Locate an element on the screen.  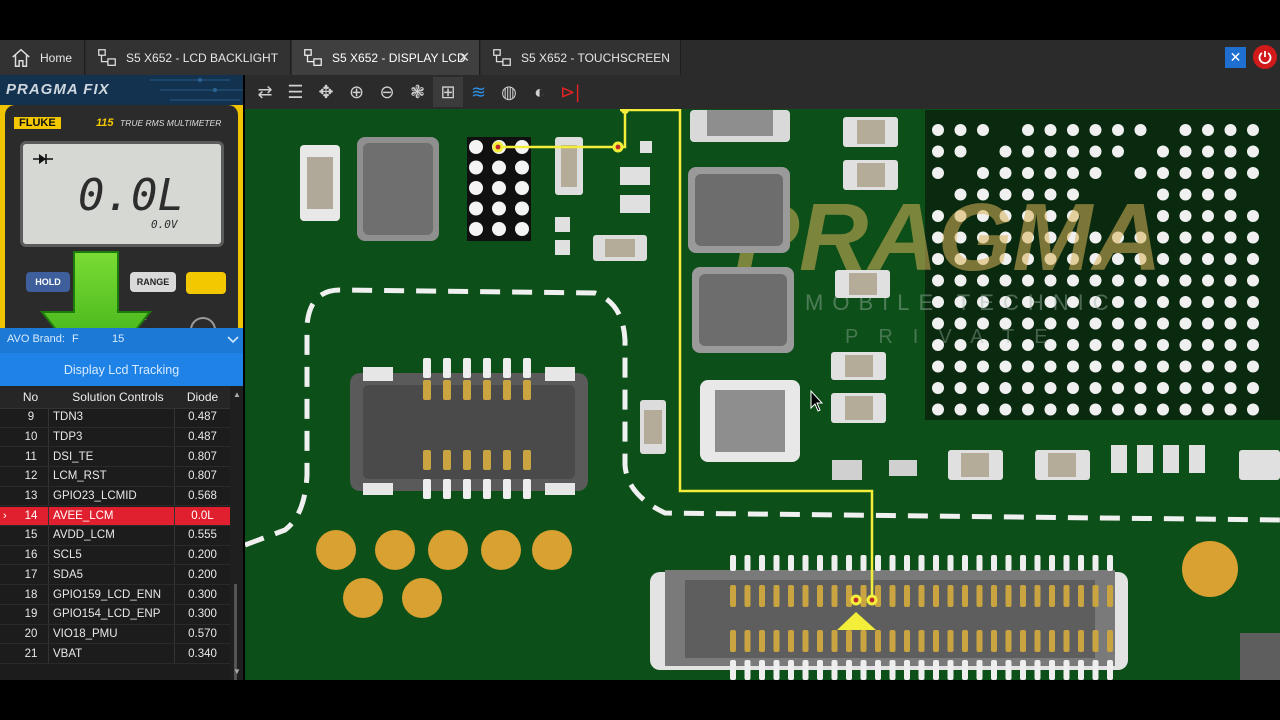
header-diode: Diode is located at coordinates (202, 397).